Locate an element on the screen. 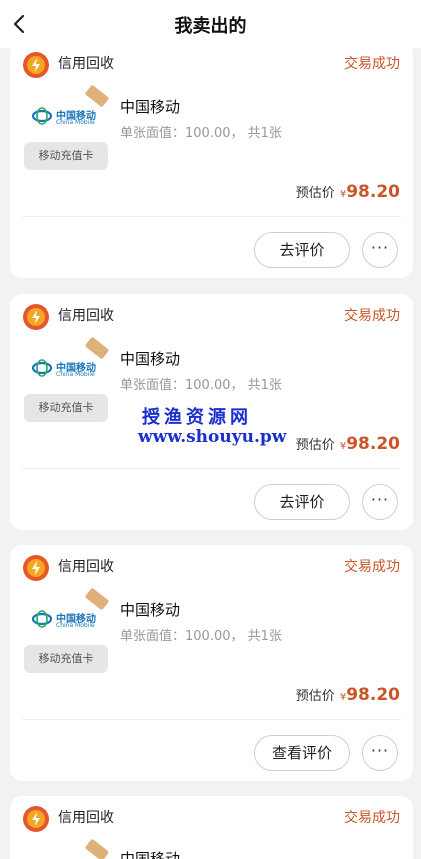  top-bar: 我卖出的 is located at coordinates (210, 24).